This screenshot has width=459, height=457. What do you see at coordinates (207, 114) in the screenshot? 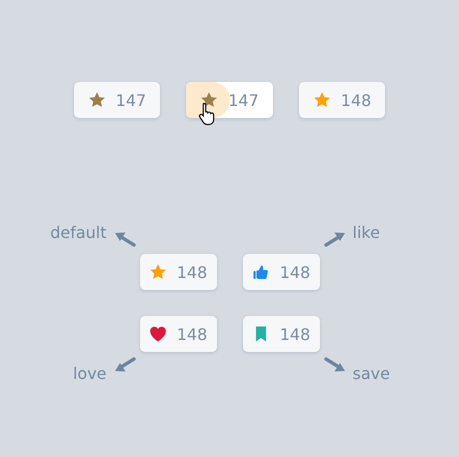
I see `hand-cursor-icon` at bounding box center [207, 114].